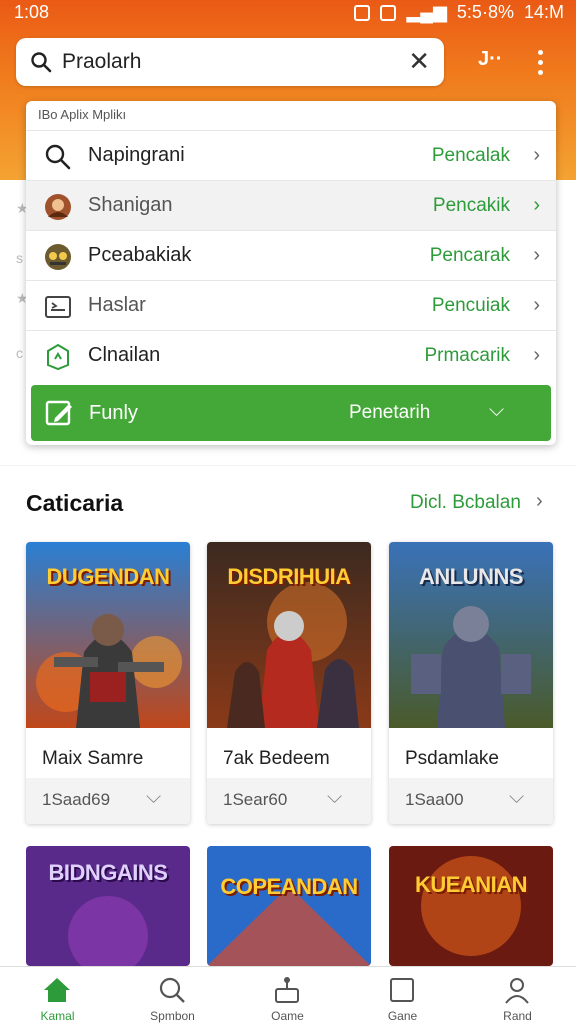  What do you see at coordinates (172, 1016) in the screenshot?
I see `nav-label: Spmbon` at bounding box center [172, 1016].